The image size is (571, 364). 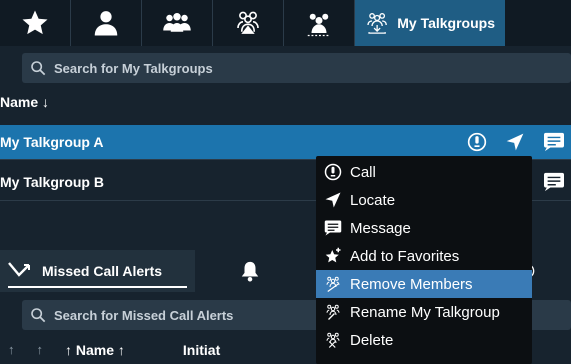 I want to click on tab-favorites, so click(x=35, y=23).